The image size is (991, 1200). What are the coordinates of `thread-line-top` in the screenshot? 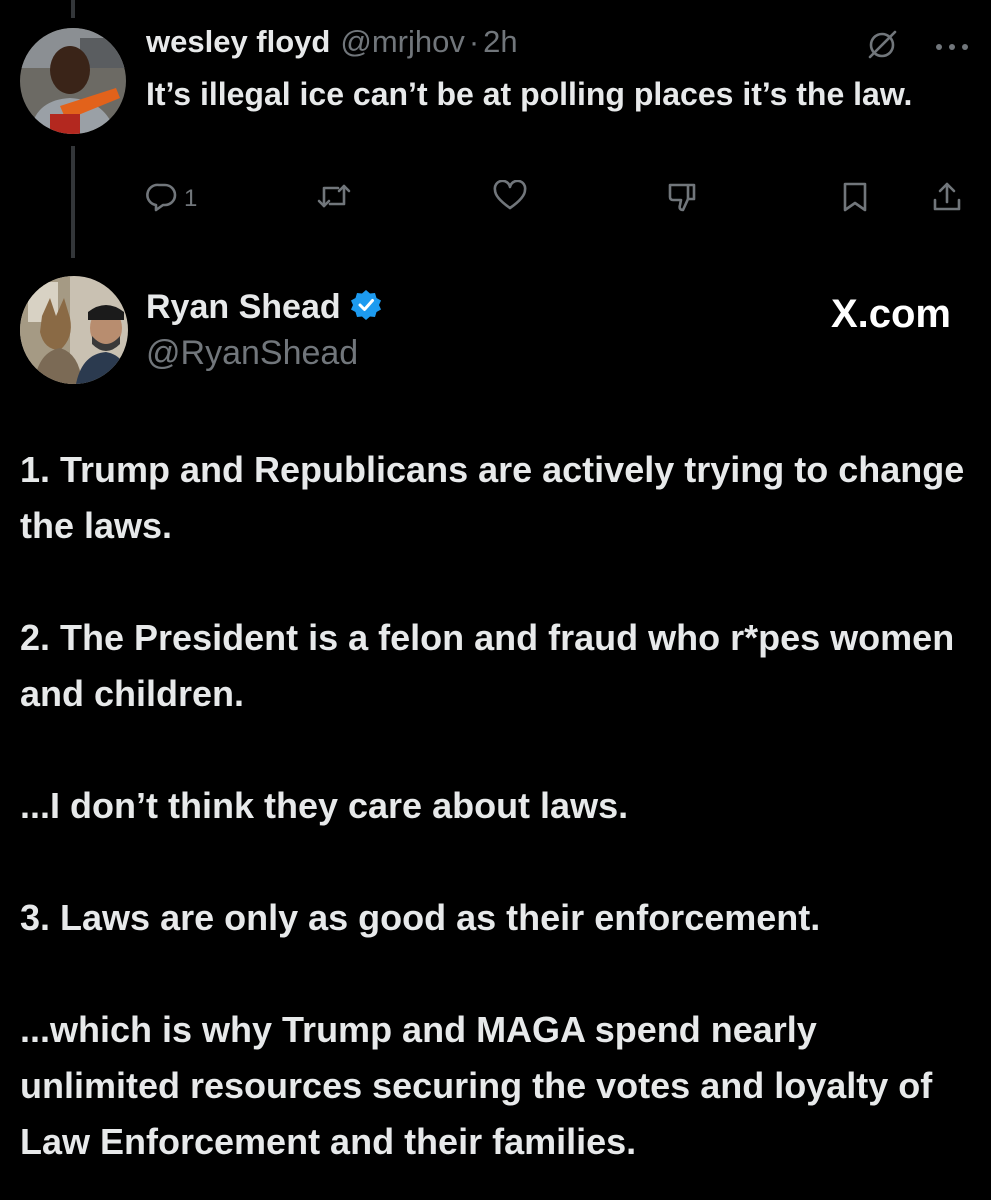 It's located at (73, 9).